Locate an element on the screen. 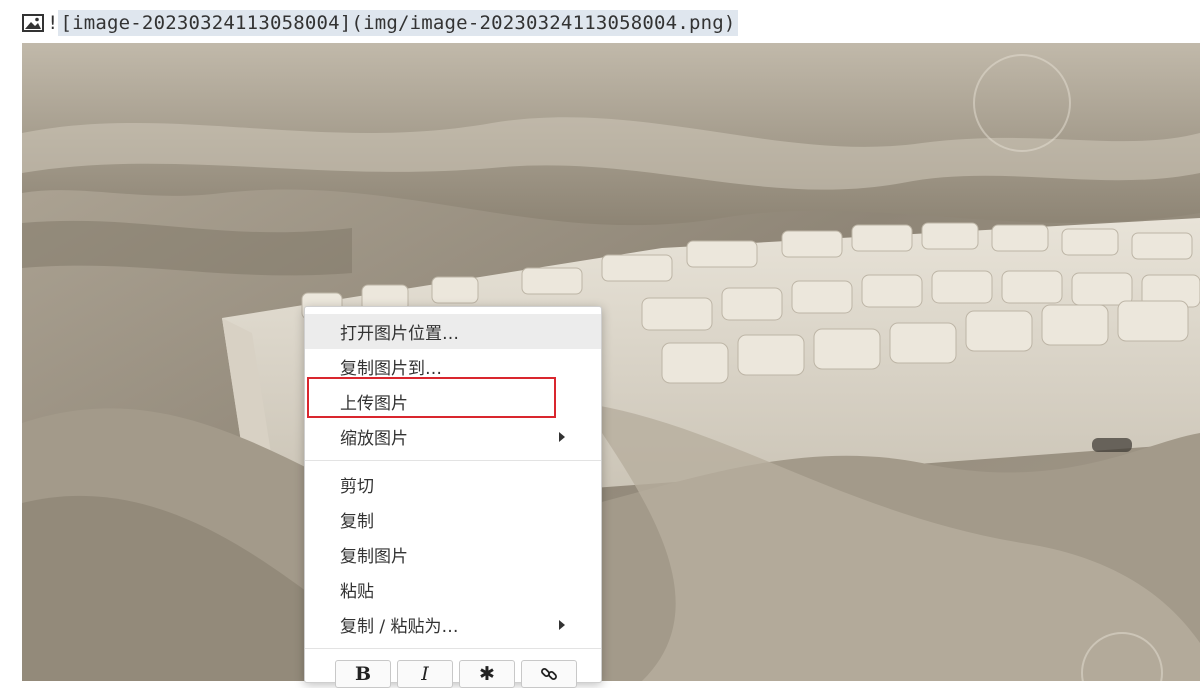 Image resolution: width=1200 pixels, height=688 pixels. format-toolbar: B I ✱ is located at coordinates (456, 674).